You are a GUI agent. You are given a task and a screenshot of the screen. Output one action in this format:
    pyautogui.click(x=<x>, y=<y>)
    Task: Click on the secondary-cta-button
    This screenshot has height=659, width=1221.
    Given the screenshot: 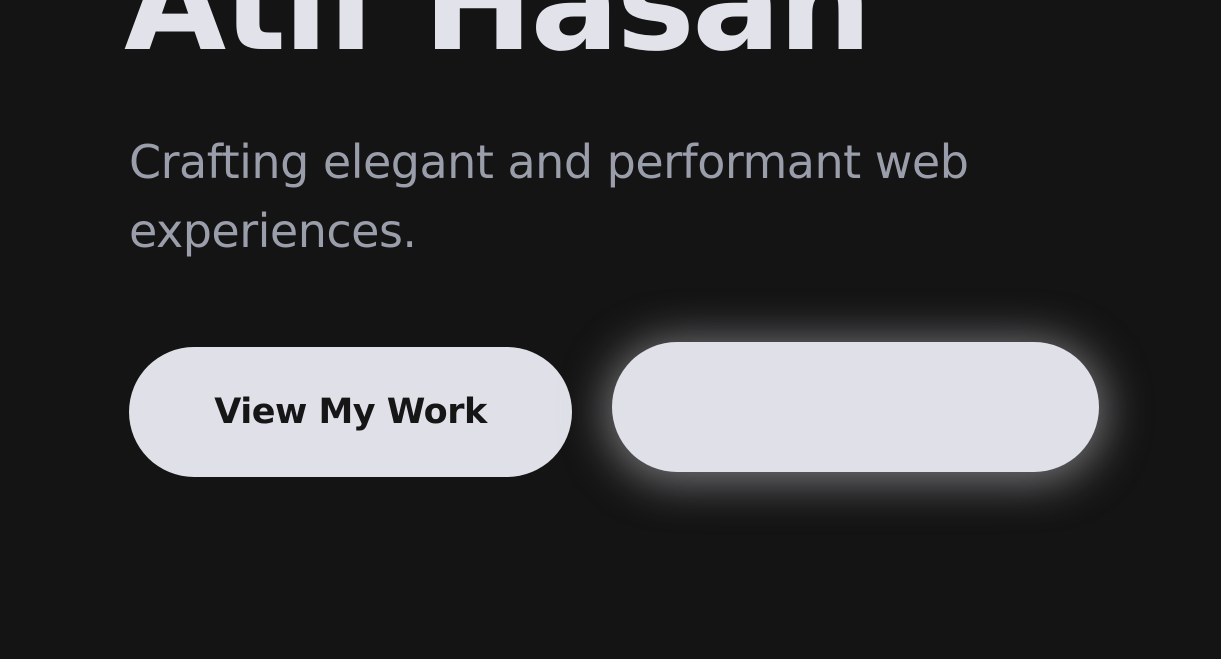 What is the action you would take?
    pyautogui.click(x=855, y=407)
    